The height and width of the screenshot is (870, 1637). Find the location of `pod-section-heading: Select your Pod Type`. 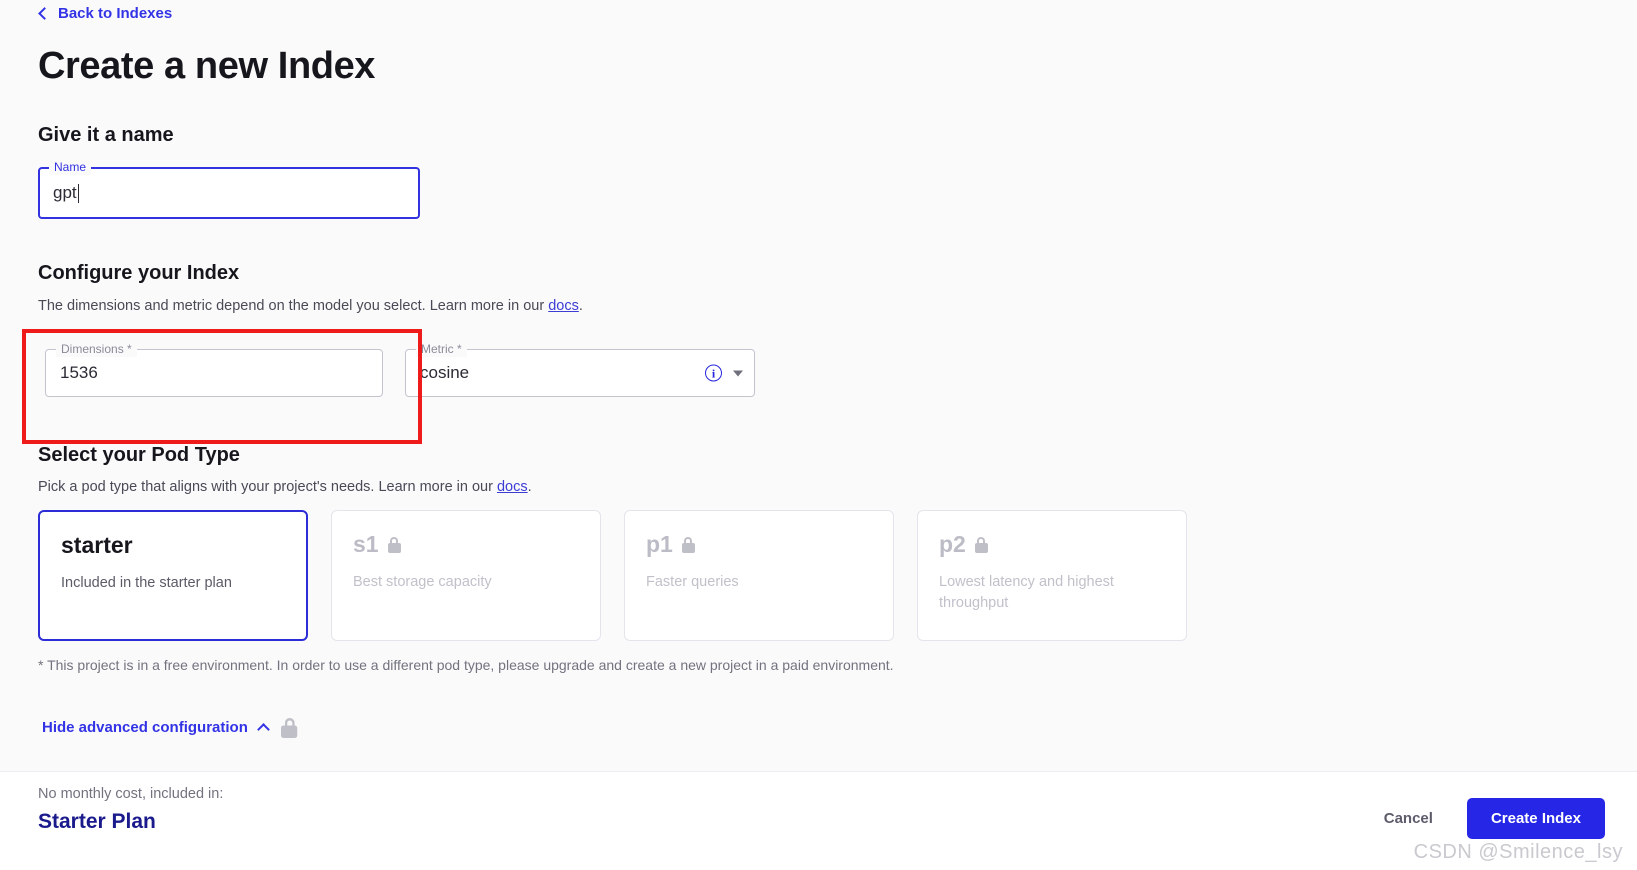

pod-section-heading: Select your Pod Type is located at coordinates (139, 455).